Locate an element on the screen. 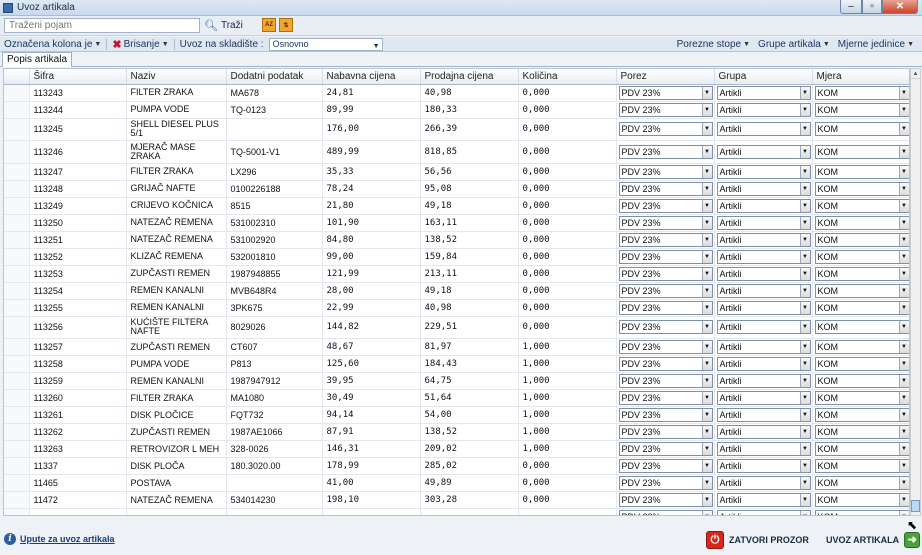 The width and height of the screenshot is (922, 555). cell-extra: 180.3020.00 is located at coordinates (274, 466).